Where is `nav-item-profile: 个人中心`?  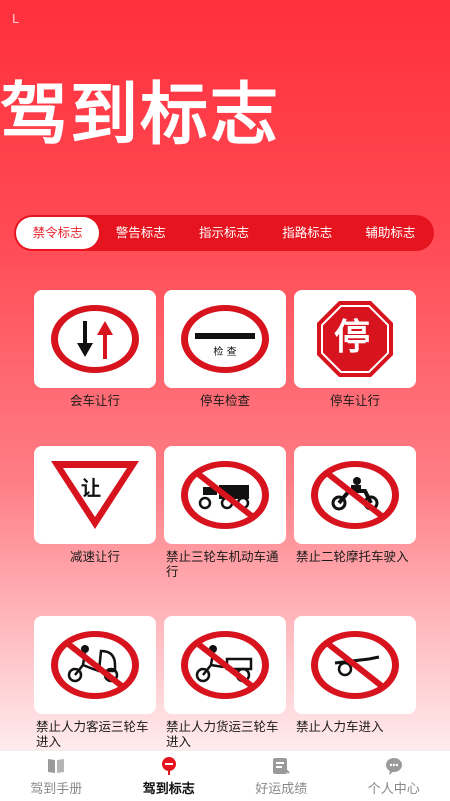
nav-item-profile: 个人中心 is located at coordinates (394, 776).